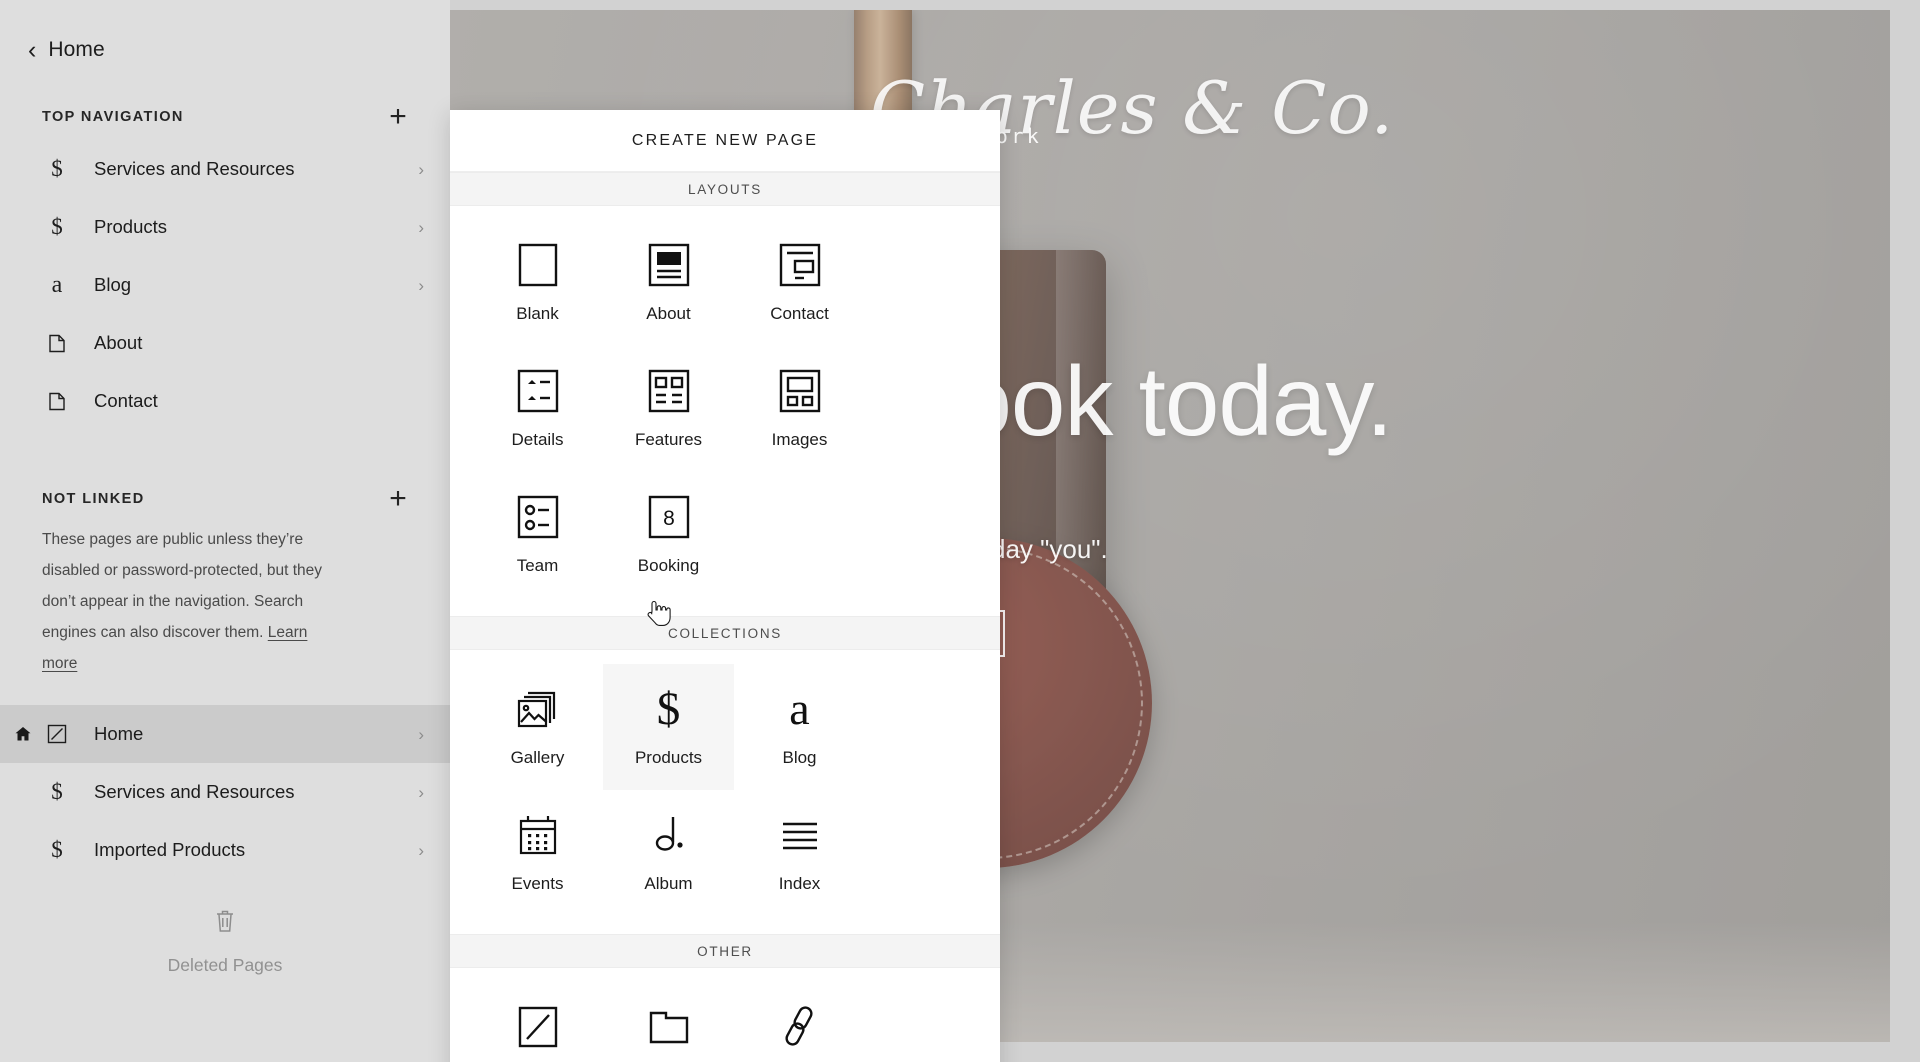 This screenshot has height=1062, width=1920. I want to click on calendar-icon, so click(538, 835).